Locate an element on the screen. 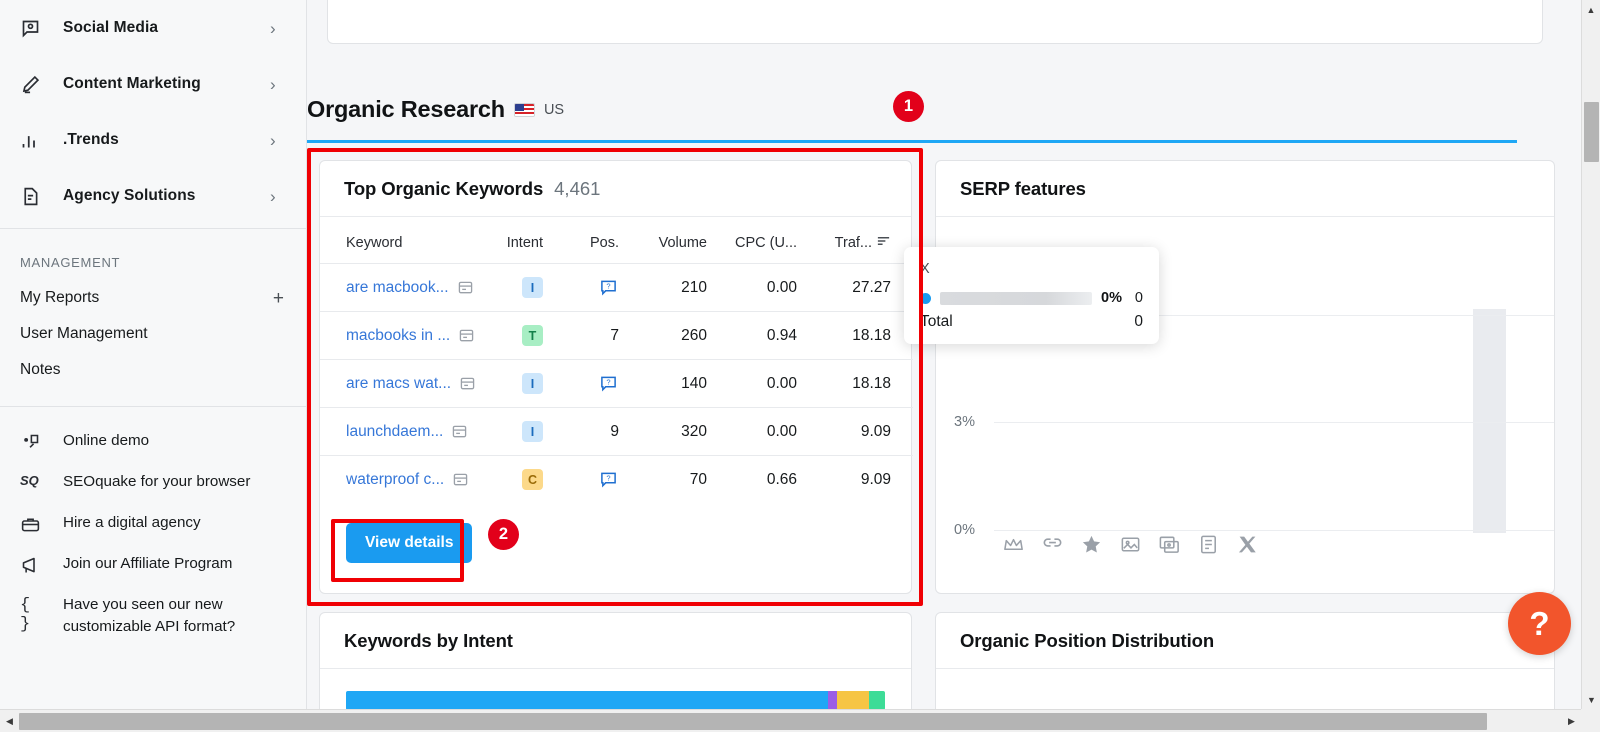 The height and width of the screenshot is (732, 1600). intent-badge: I is located at coordinates (532, 383).